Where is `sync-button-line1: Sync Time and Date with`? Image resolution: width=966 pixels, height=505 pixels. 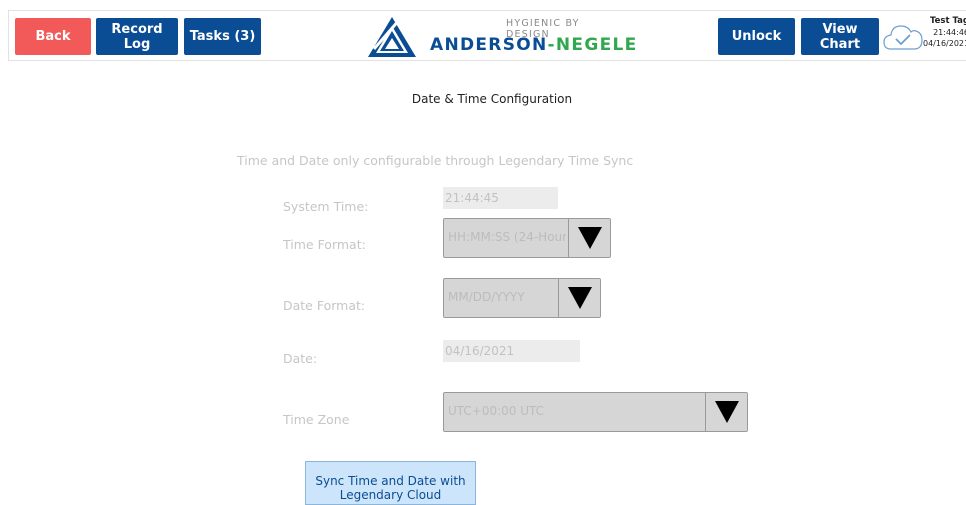
sync-button-line1: Sync Time and Date with is located at coordinates (390, 480).